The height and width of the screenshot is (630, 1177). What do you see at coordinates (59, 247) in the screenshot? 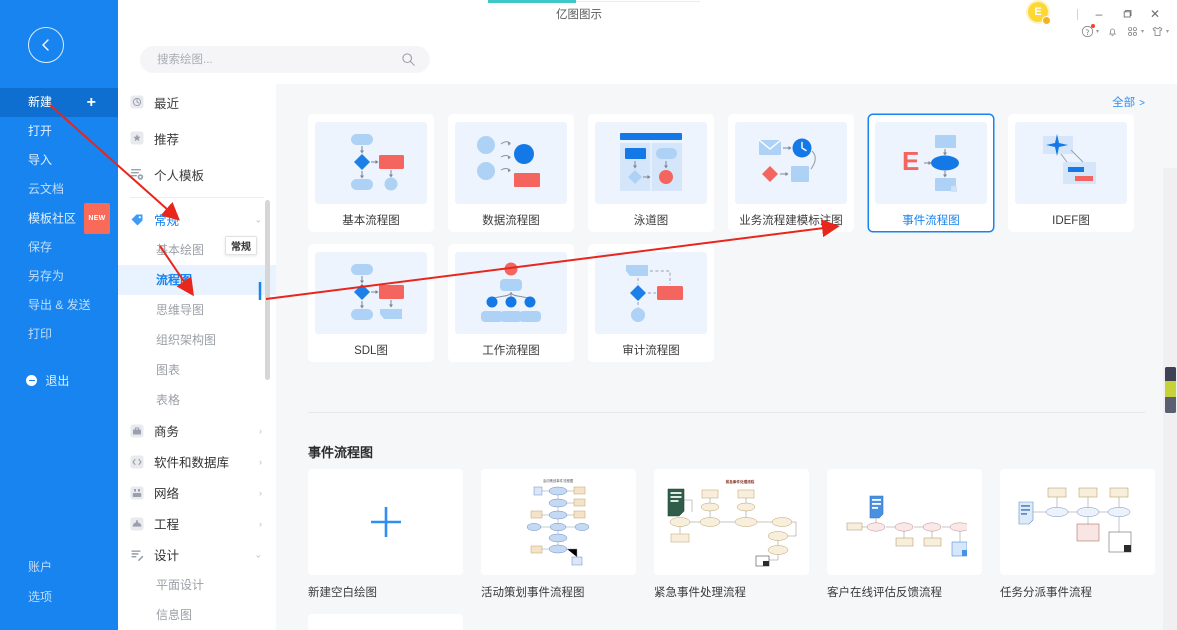
I see `sidebar-item-save: 保存` at bounding box center [59, 247].